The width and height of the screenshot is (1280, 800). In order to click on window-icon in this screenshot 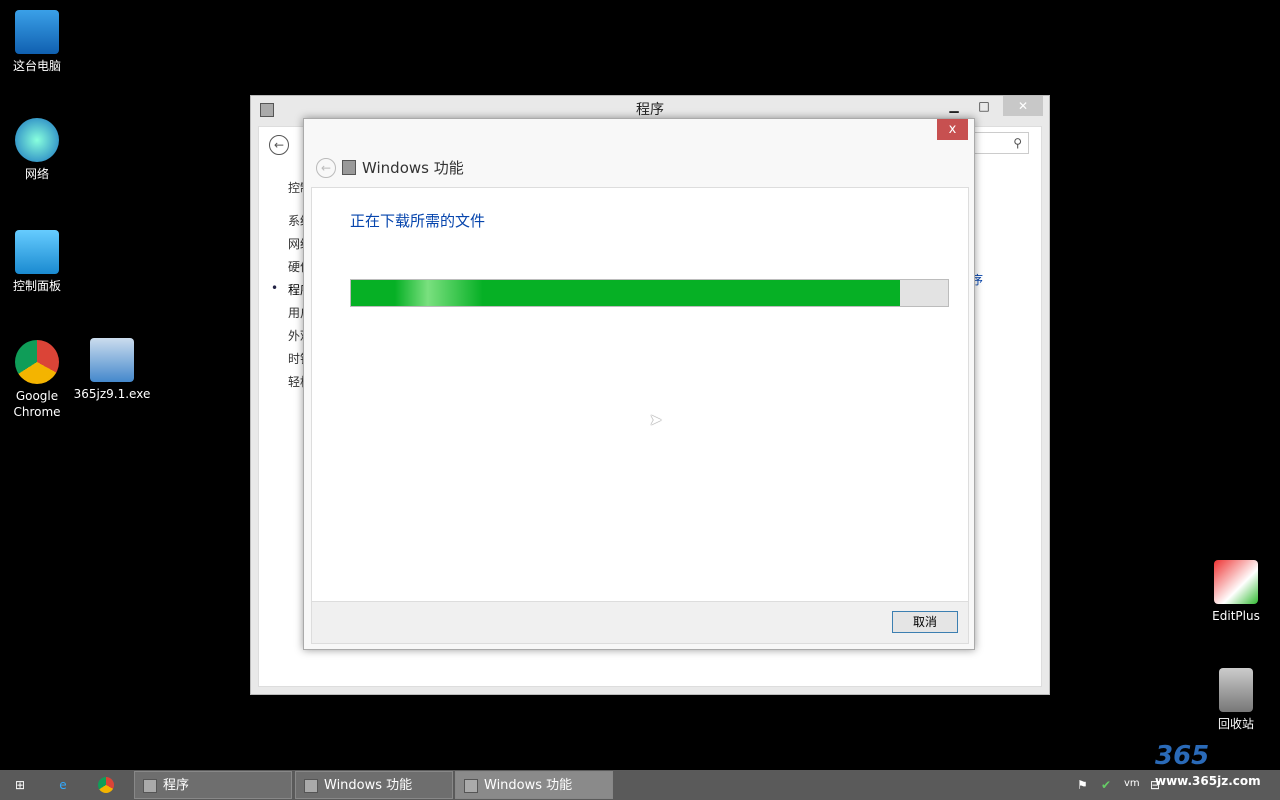, I will do `click(267, 110)`.